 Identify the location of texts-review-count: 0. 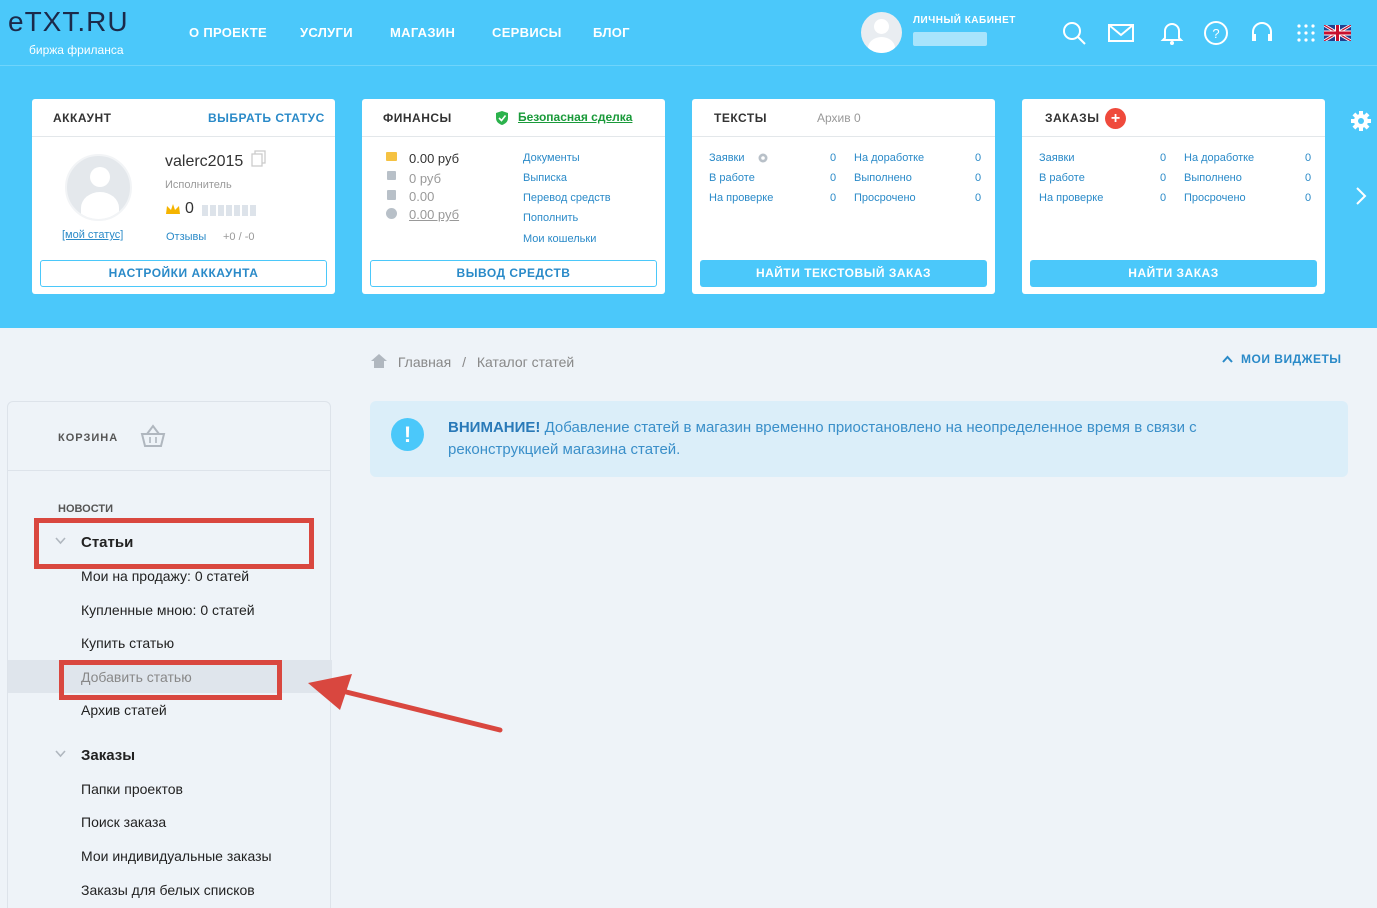
(833, 198).